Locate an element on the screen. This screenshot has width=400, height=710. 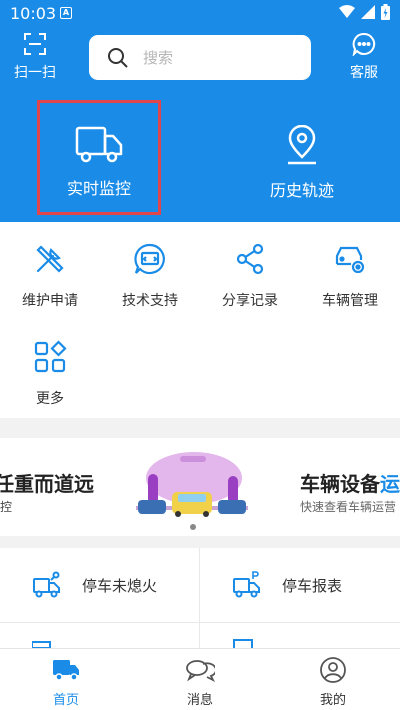
scan-icon is located at coordinates (35, 44).